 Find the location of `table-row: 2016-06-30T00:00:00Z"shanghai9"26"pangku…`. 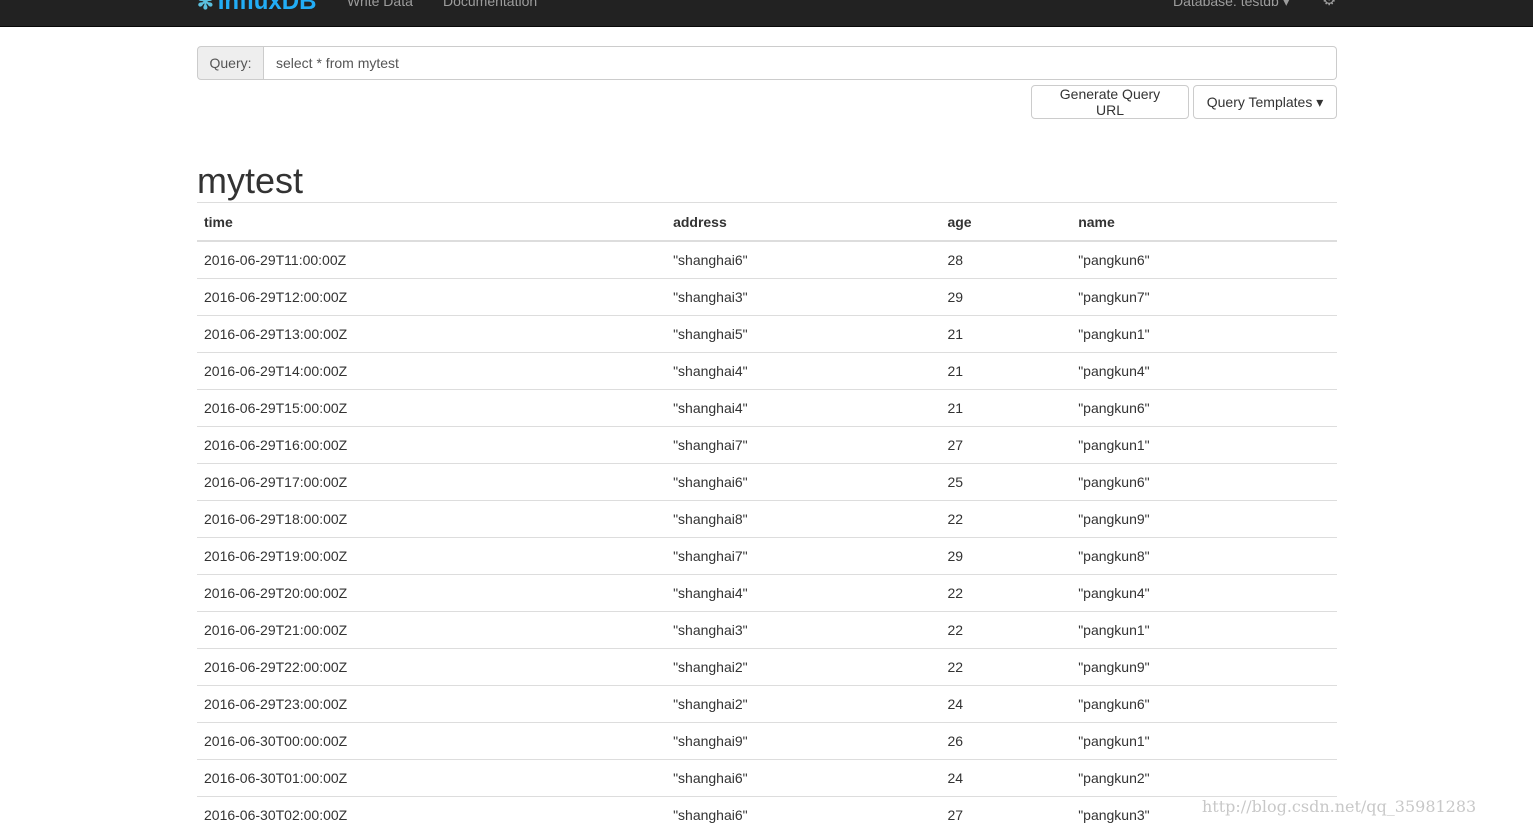

table-row: 2016-06-30T00:00:00Z"shanghai9"26"pangku… is located at coordinates (767, 741).